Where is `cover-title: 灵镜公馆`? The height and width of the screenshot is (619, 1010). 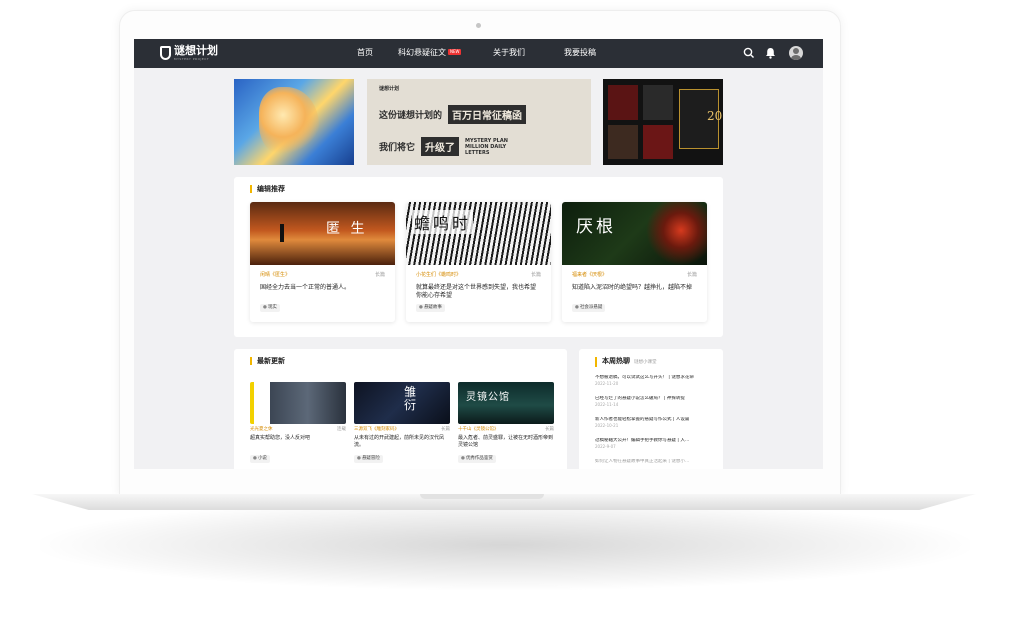
cover-title: 灵镜公馆 is located at coordinates (488, 397).